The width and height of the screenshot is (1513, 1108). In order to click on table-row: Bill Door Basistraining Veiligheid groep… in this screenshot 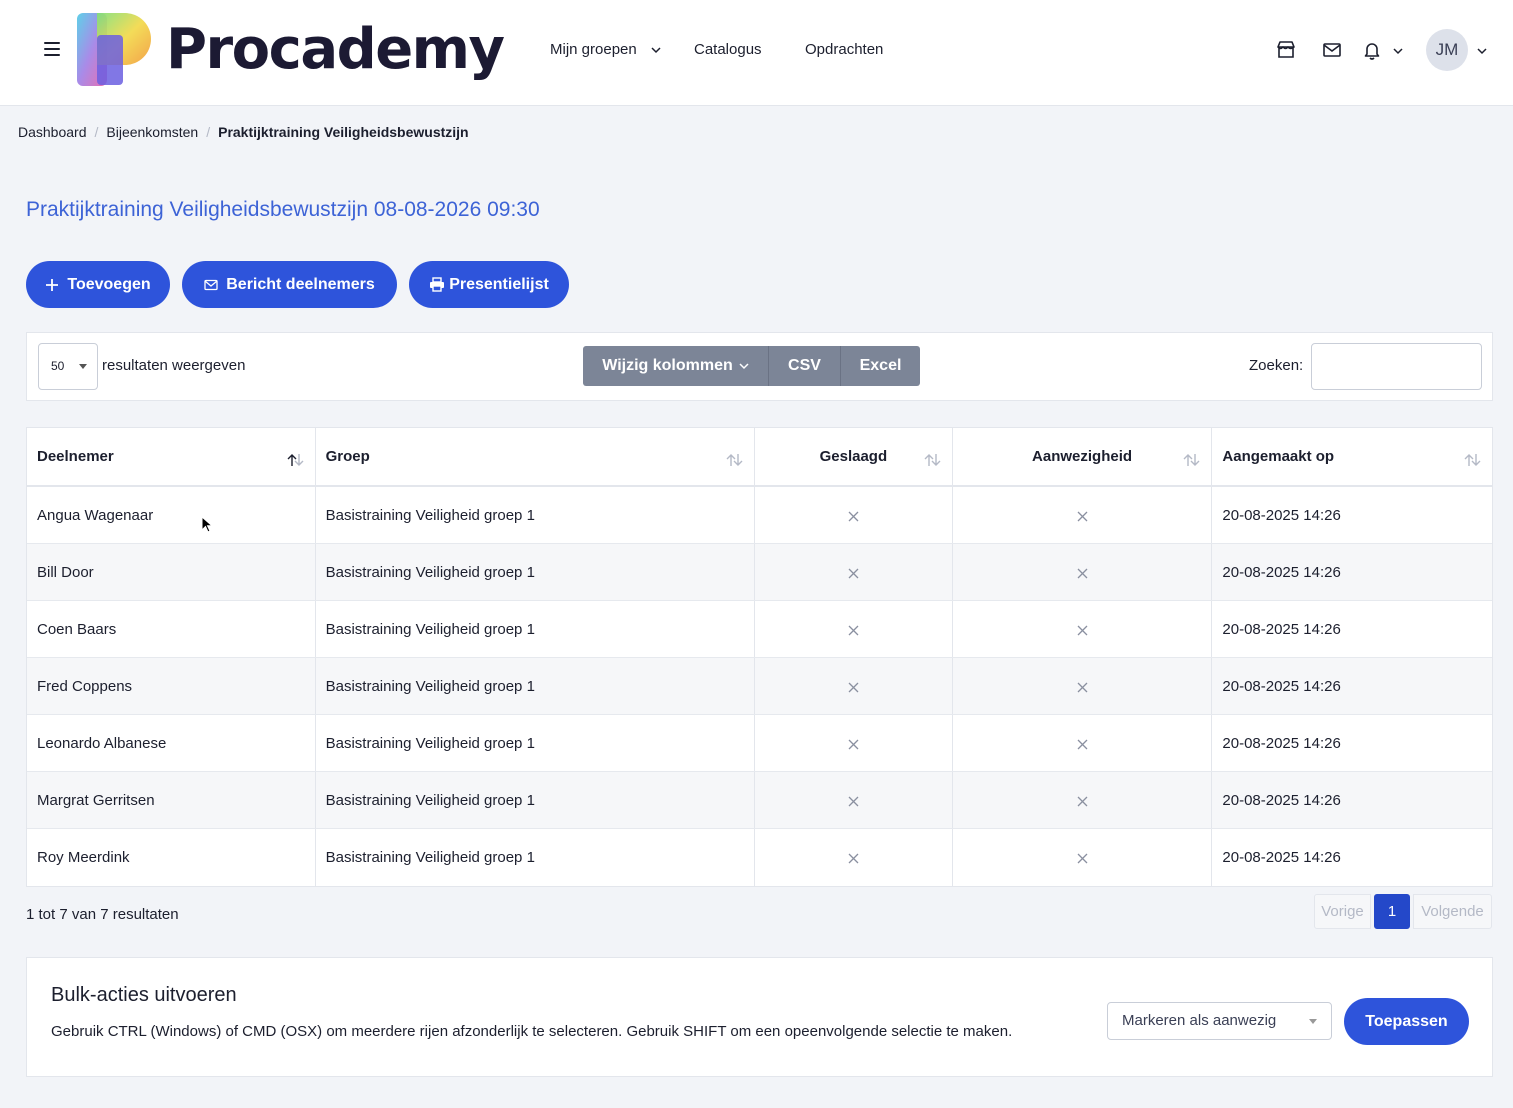, I will do `click(759, 572)`.